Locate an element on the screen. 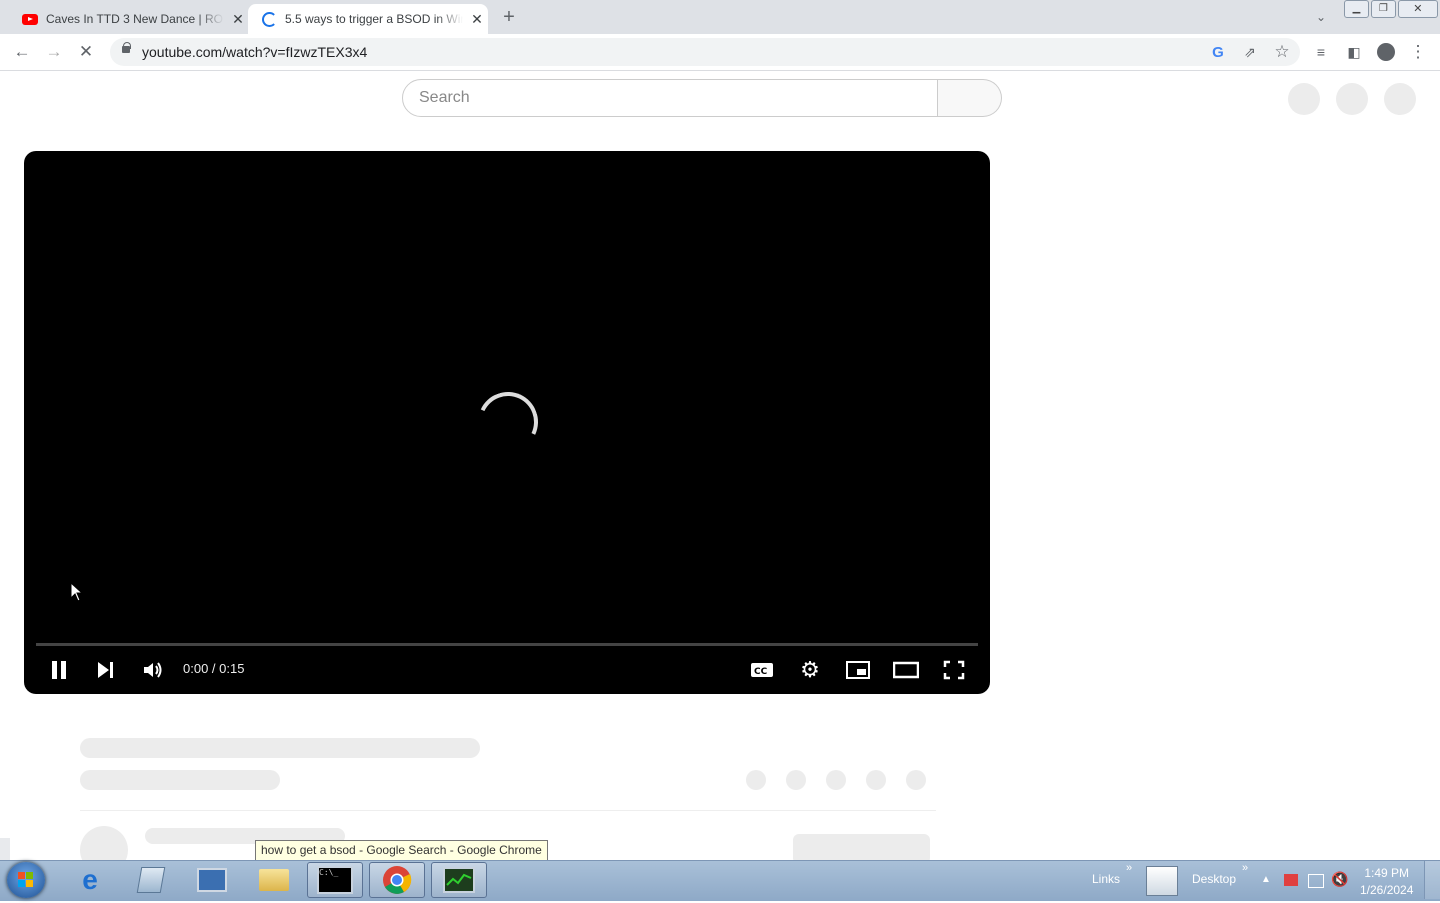  theater-mode-button is located at coordinates (906, 670).